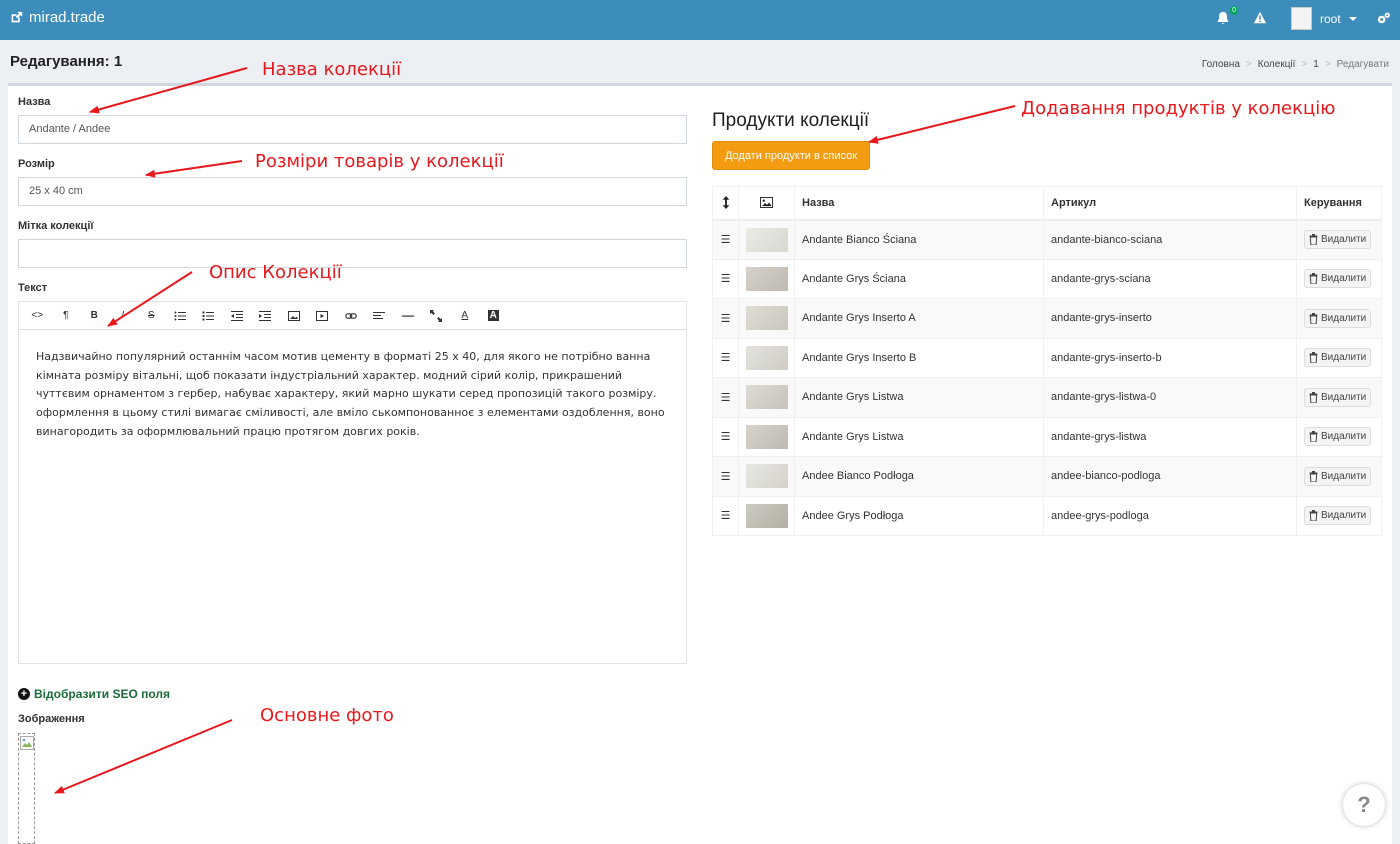 This screenshot has height=844, width=1400. I want to click on code-view-icon: <>, so click(37, 316).